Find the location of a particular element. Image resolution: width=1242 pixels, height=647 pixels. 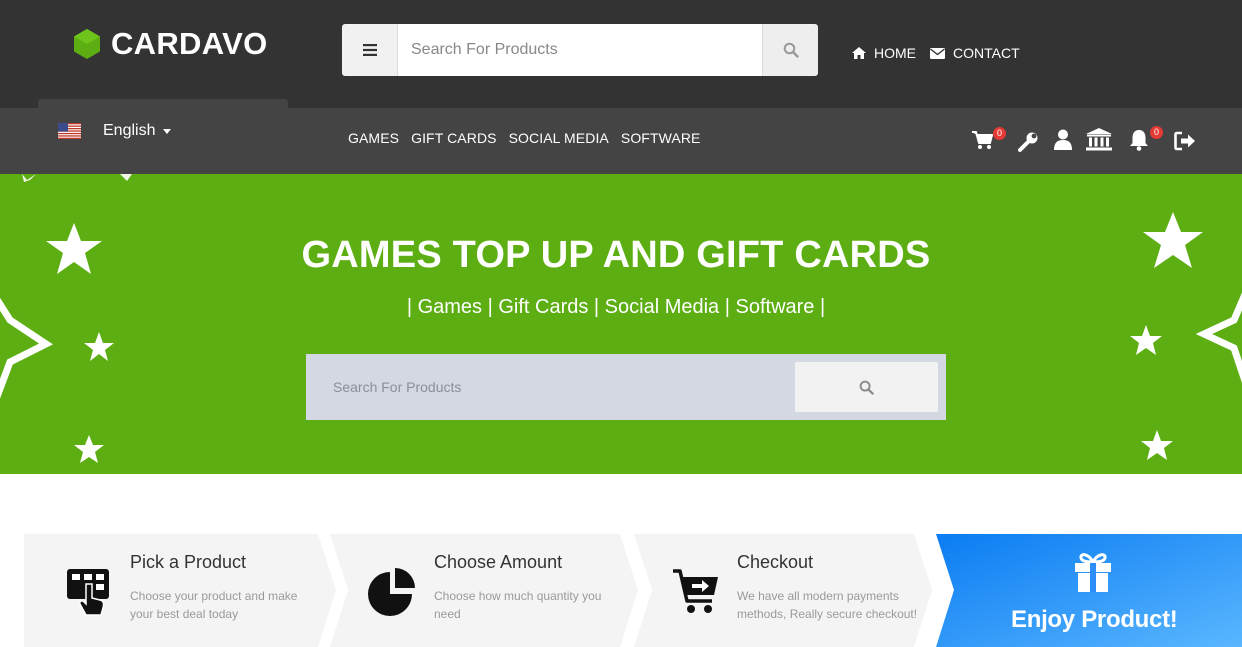

us-flag-icon is located at coordinates (69, 131).